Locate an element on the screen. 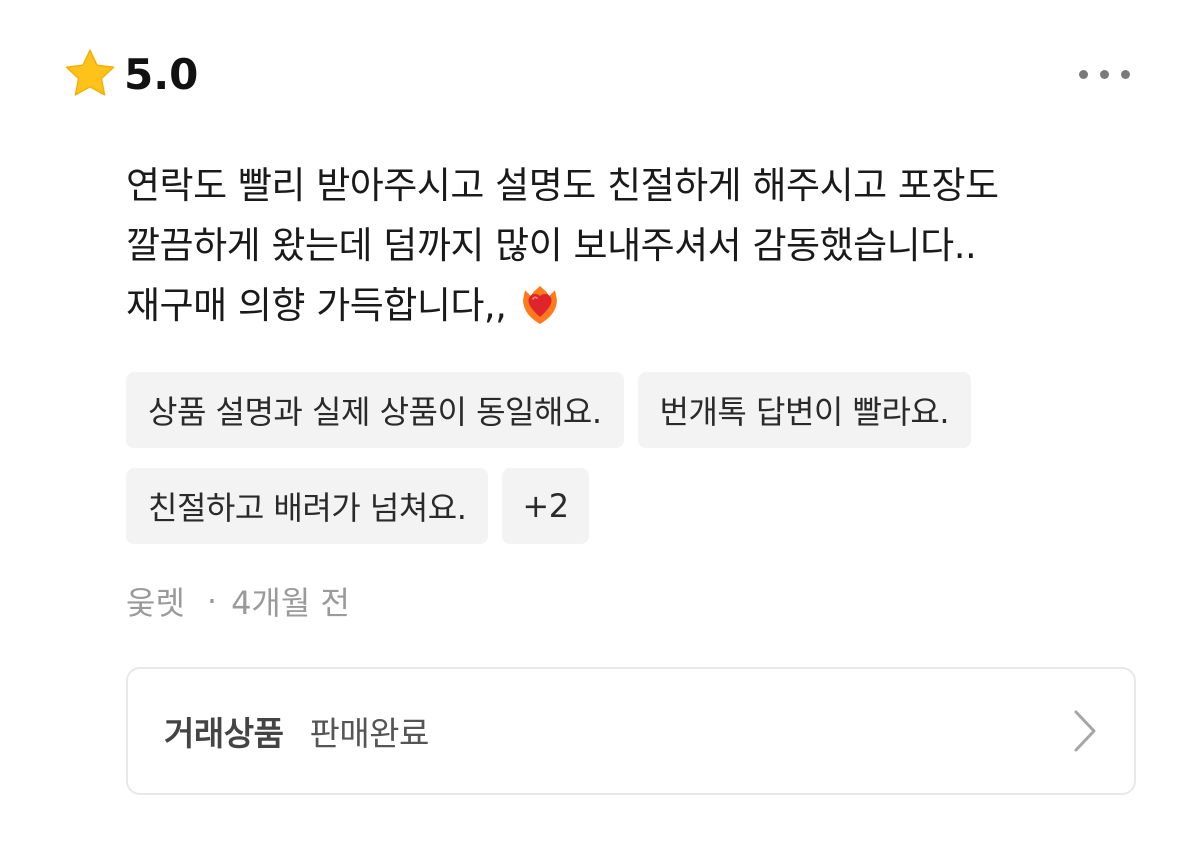 This screenshot has height=841, width=1200. heart-on-fire-icon is located at coordinates (540, 305).